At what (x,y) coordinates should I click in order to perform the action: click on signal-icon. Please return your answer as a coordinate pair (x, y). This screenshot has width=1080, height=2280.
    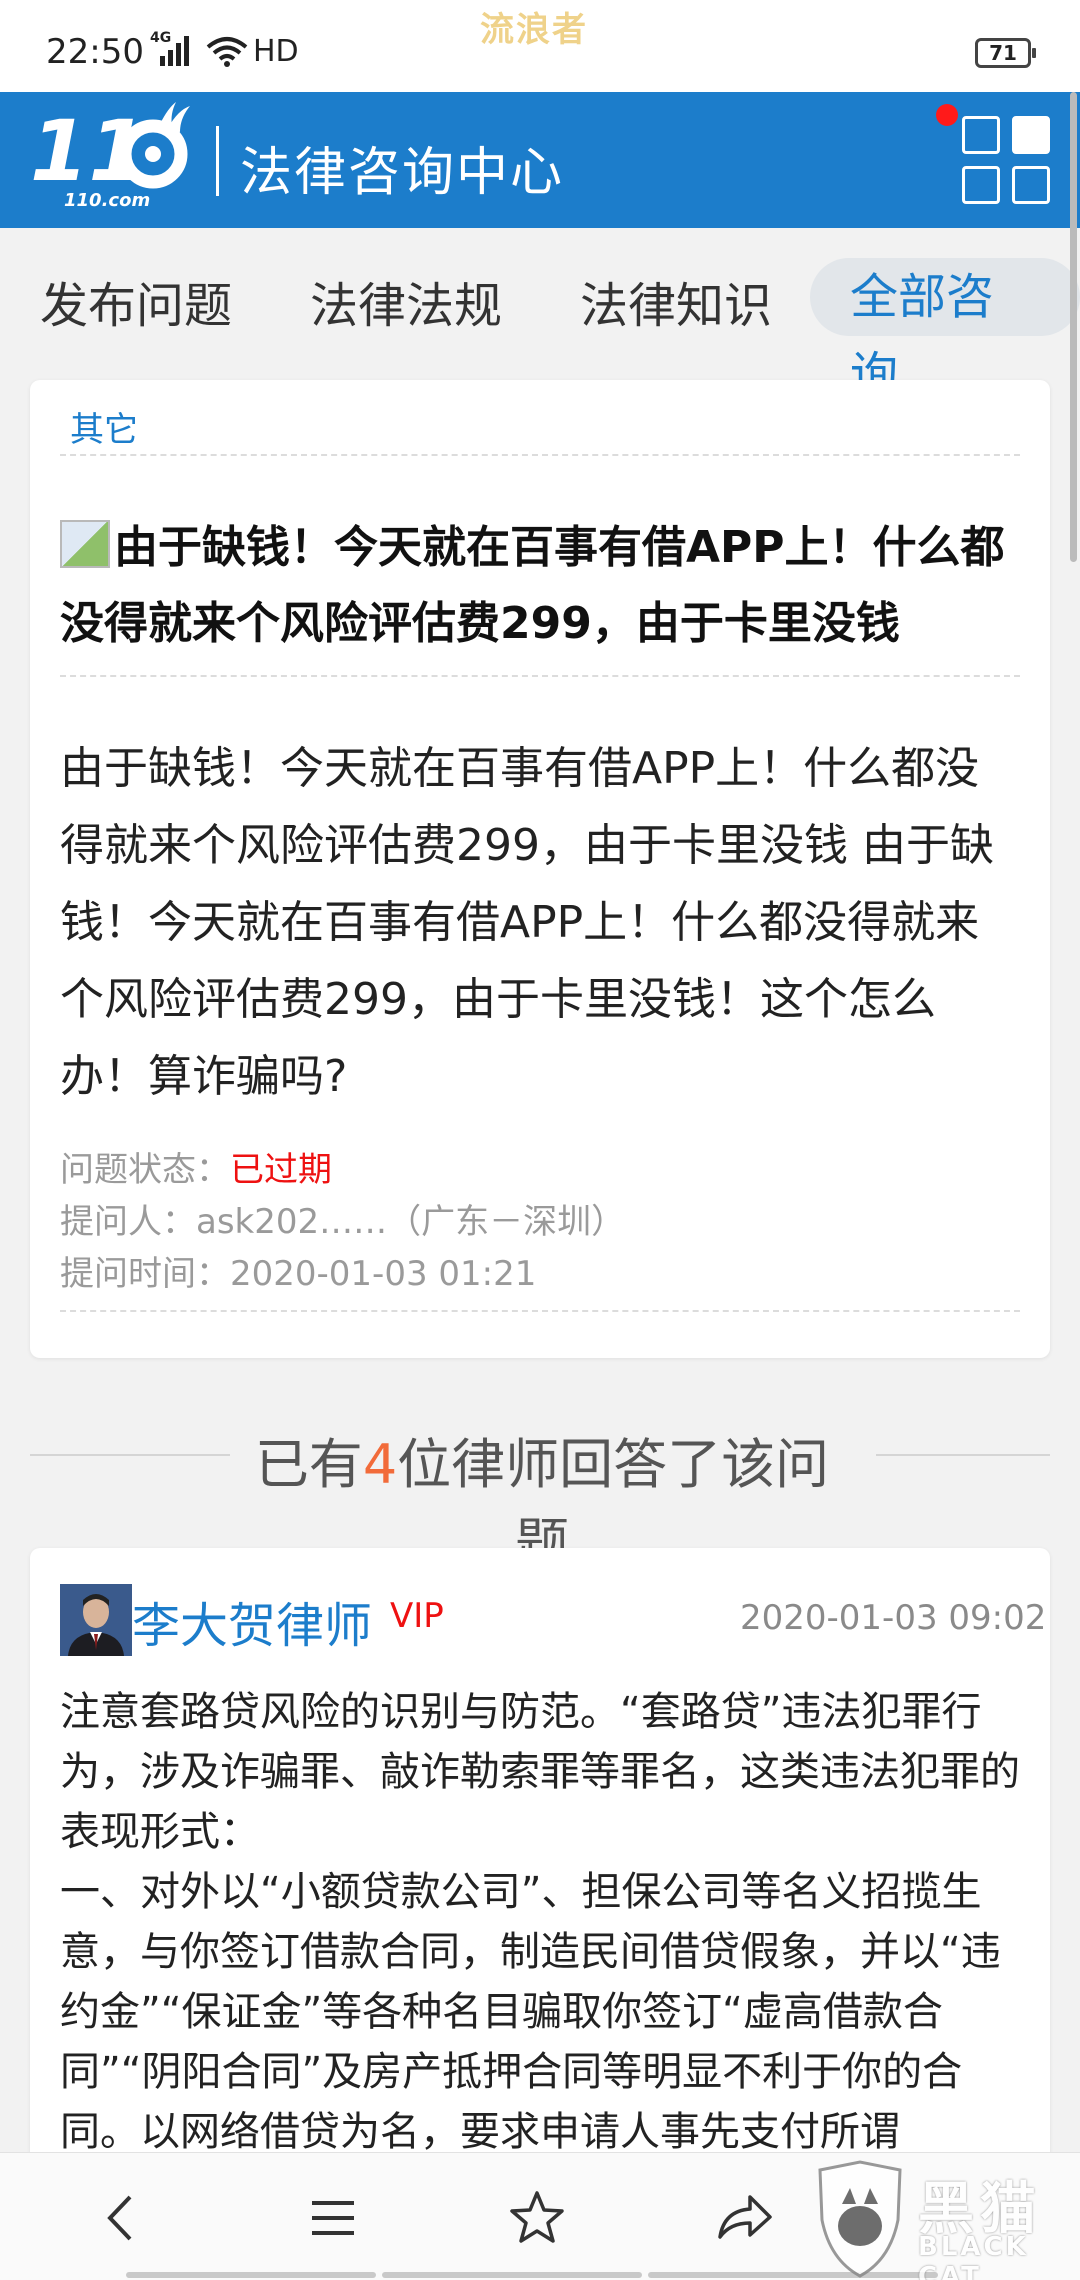
    Looking at the image, I should click on (174, 51).